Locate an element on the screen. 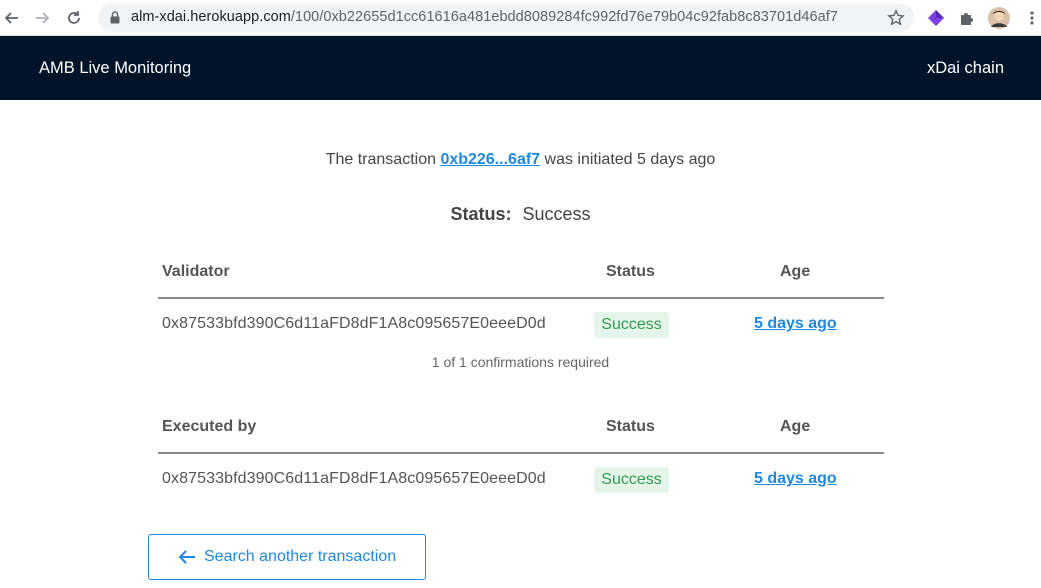  app-title: AMB Live Monitoring is located at coordinates (115, 68).